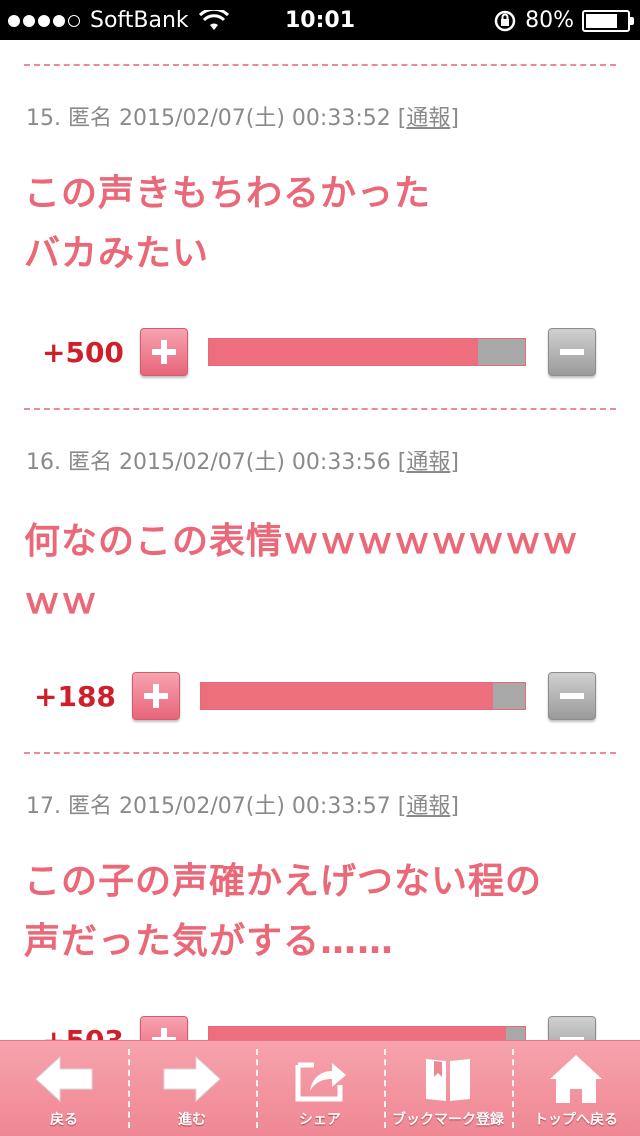  What do you see at coordinates (302, 571) in the screenshot?
I see `comment-body: 何なのこの表情ｗｗｗｗｗｗｗｗ ｗｗ` at bounding box center [302, 571].